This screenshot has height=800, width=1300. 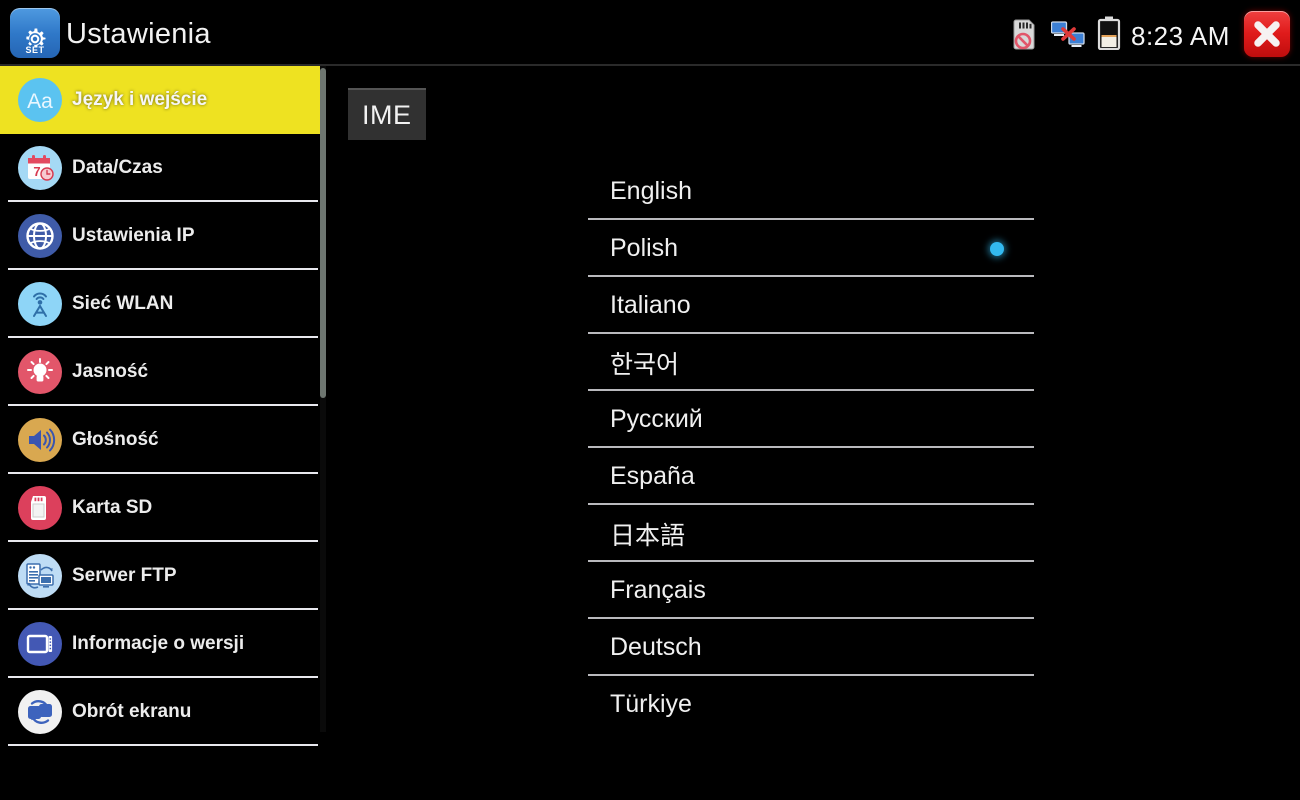 I want to click on sidebar-item-ftp-server: Serwer FTP, so click(x=160, y=576).